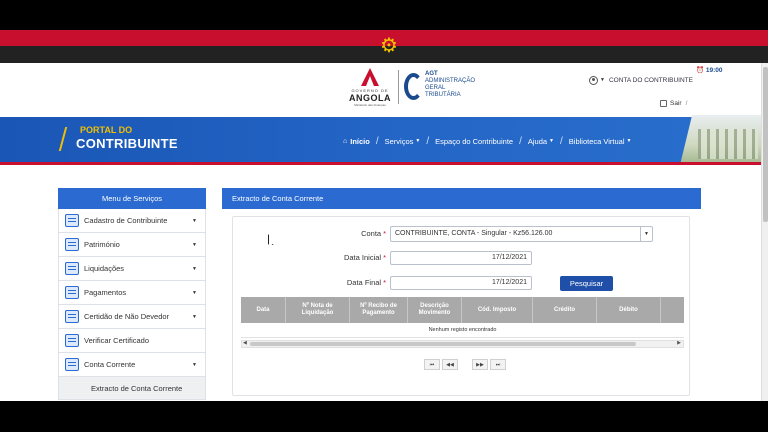  What do you see at coordinates (480, 364) in the screenshot?
I see `next-page-button: ▶▶` at bounding box center [480, 364].